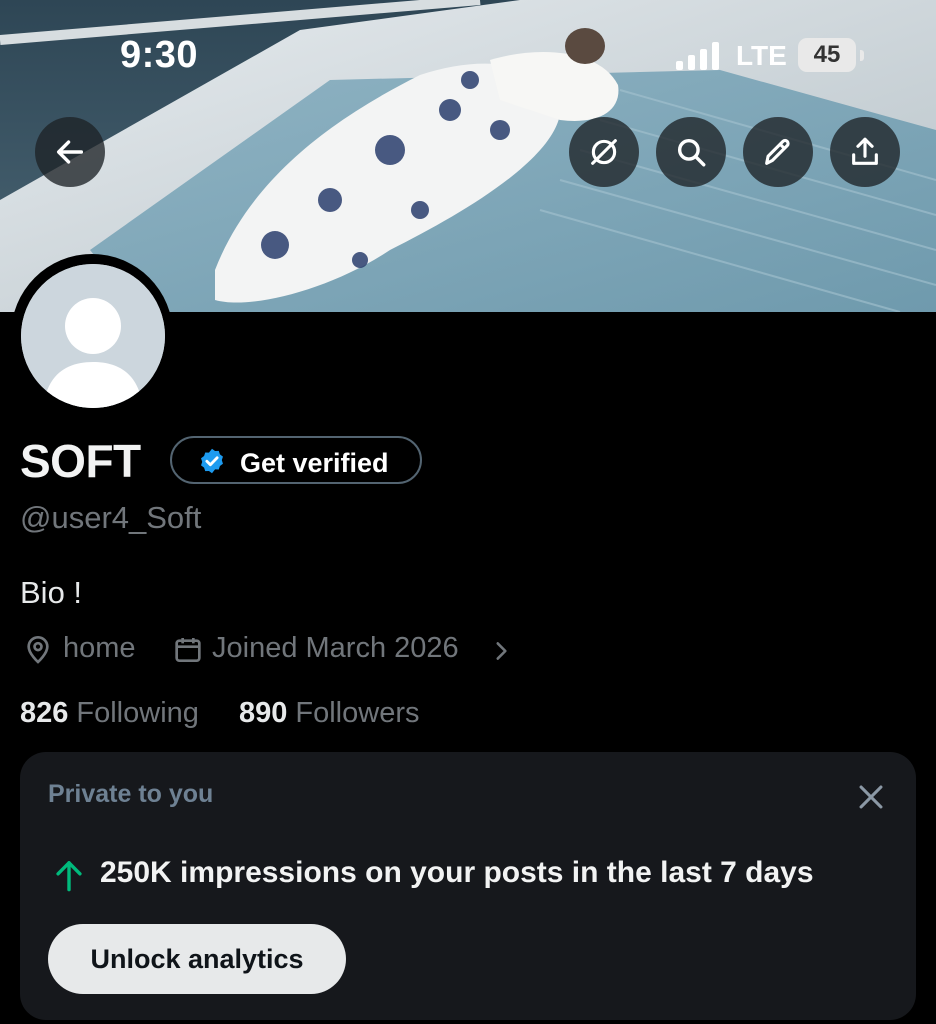 The height and width of the screenshot is (1024, 936). What do you see at coordinates (111, 517) in the screenshot?
I see `username-handle: @user4_Soft` at bounding box center [111, 517].